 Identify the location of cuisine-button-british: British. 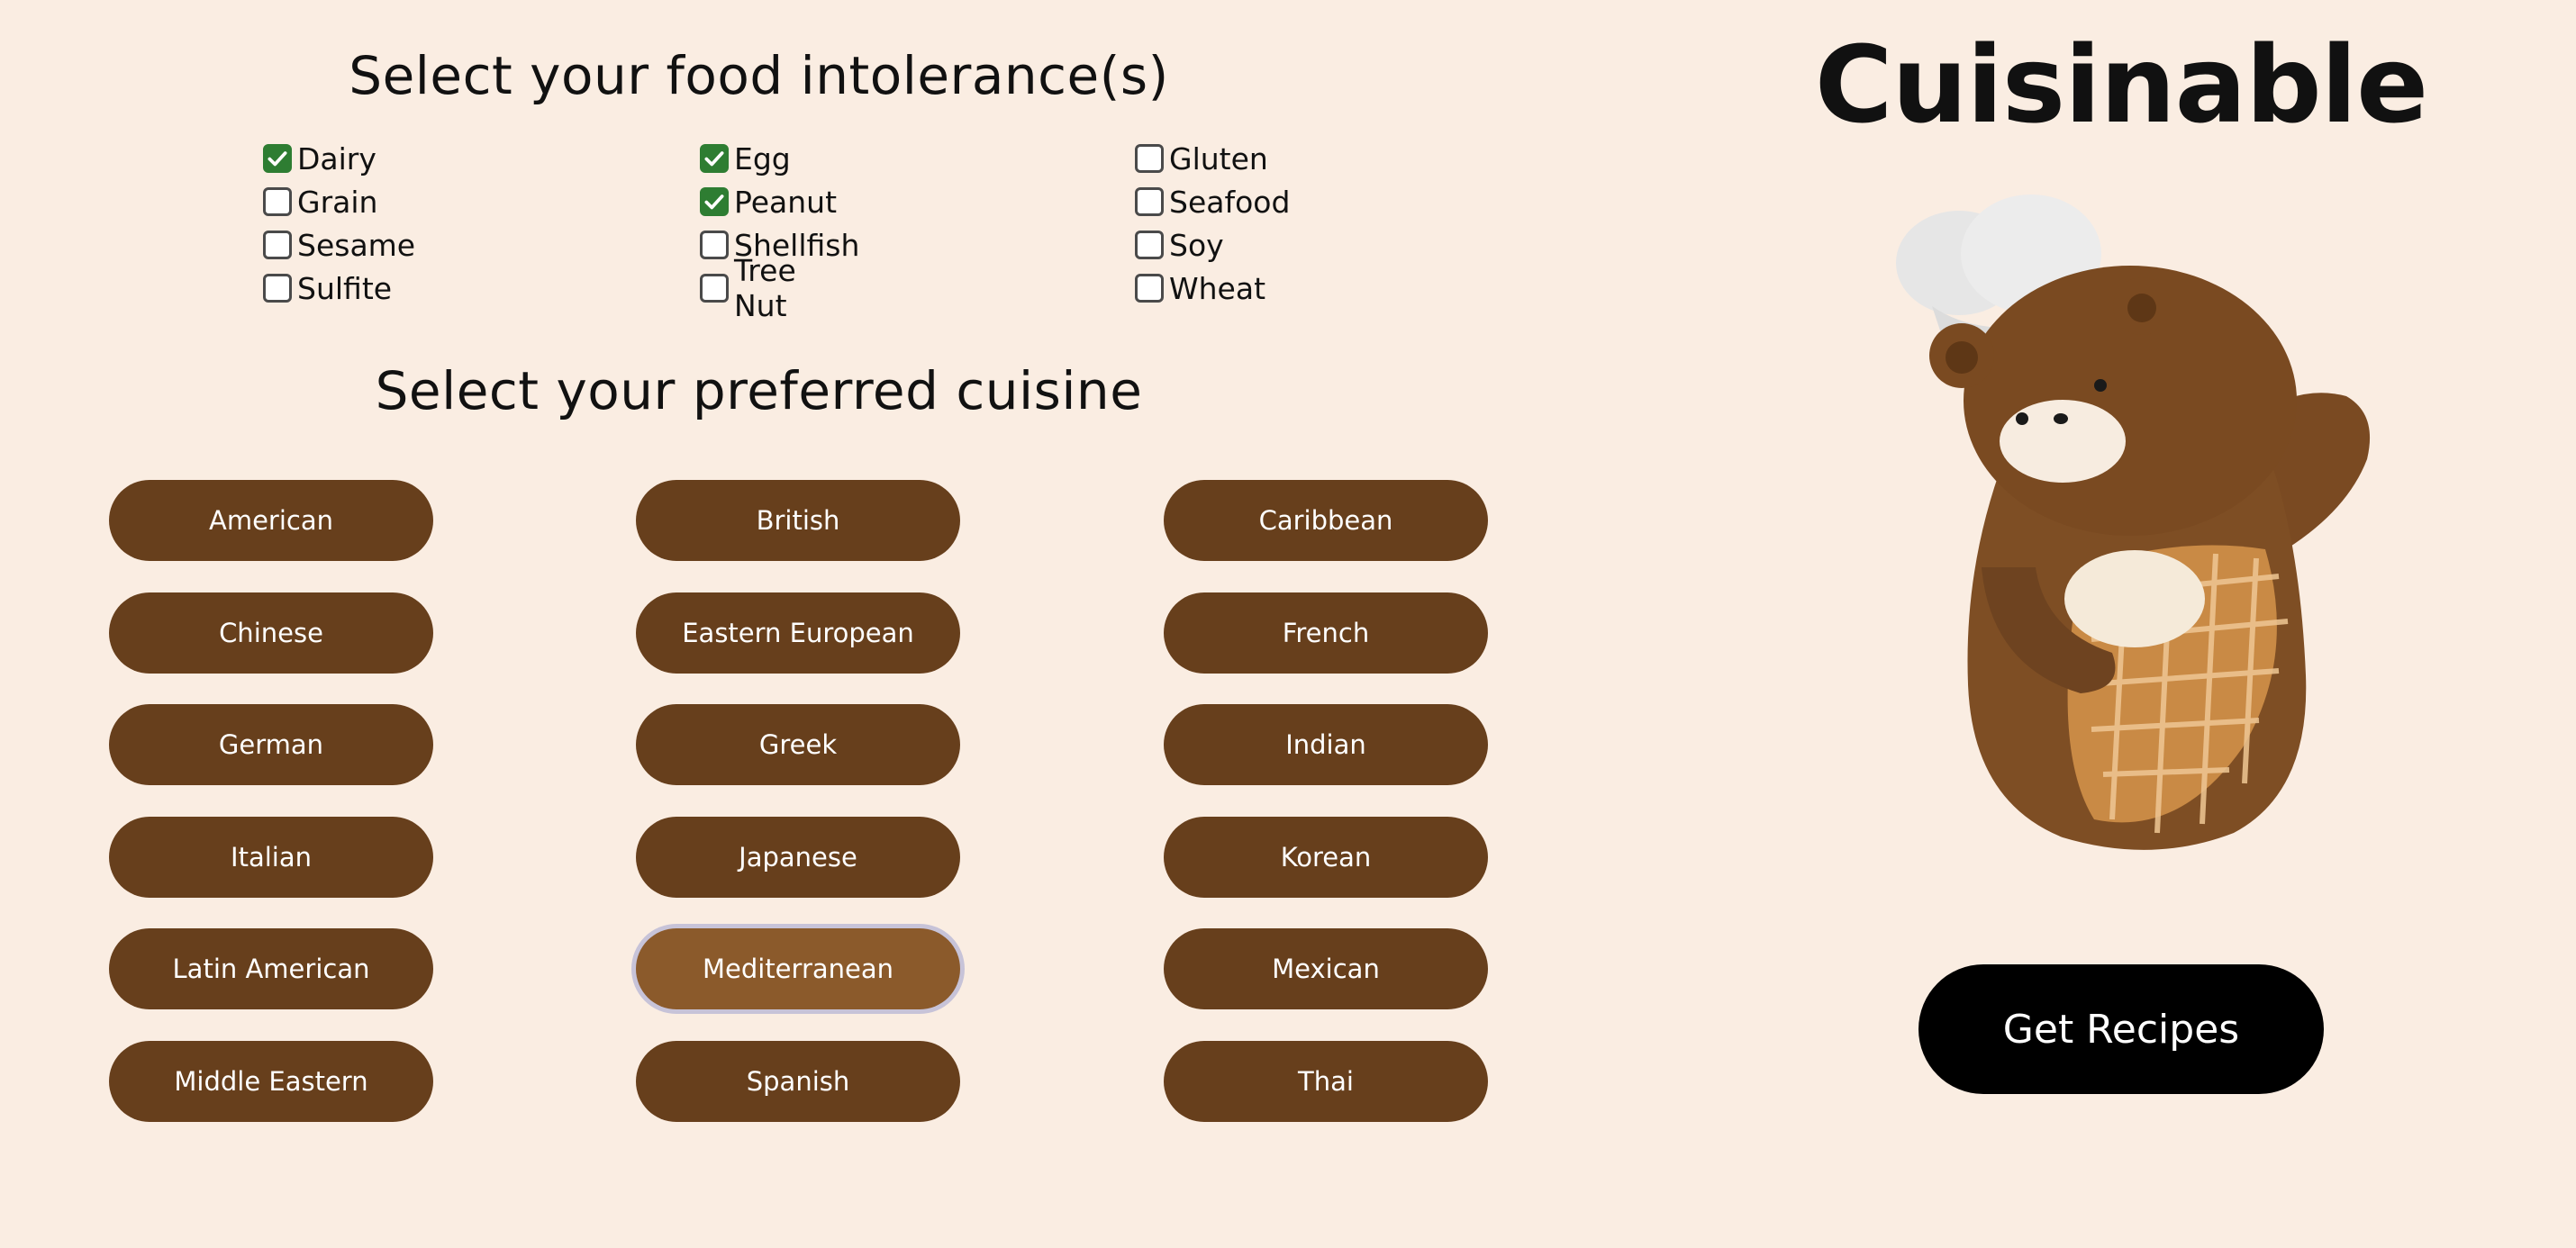
(798, 520).